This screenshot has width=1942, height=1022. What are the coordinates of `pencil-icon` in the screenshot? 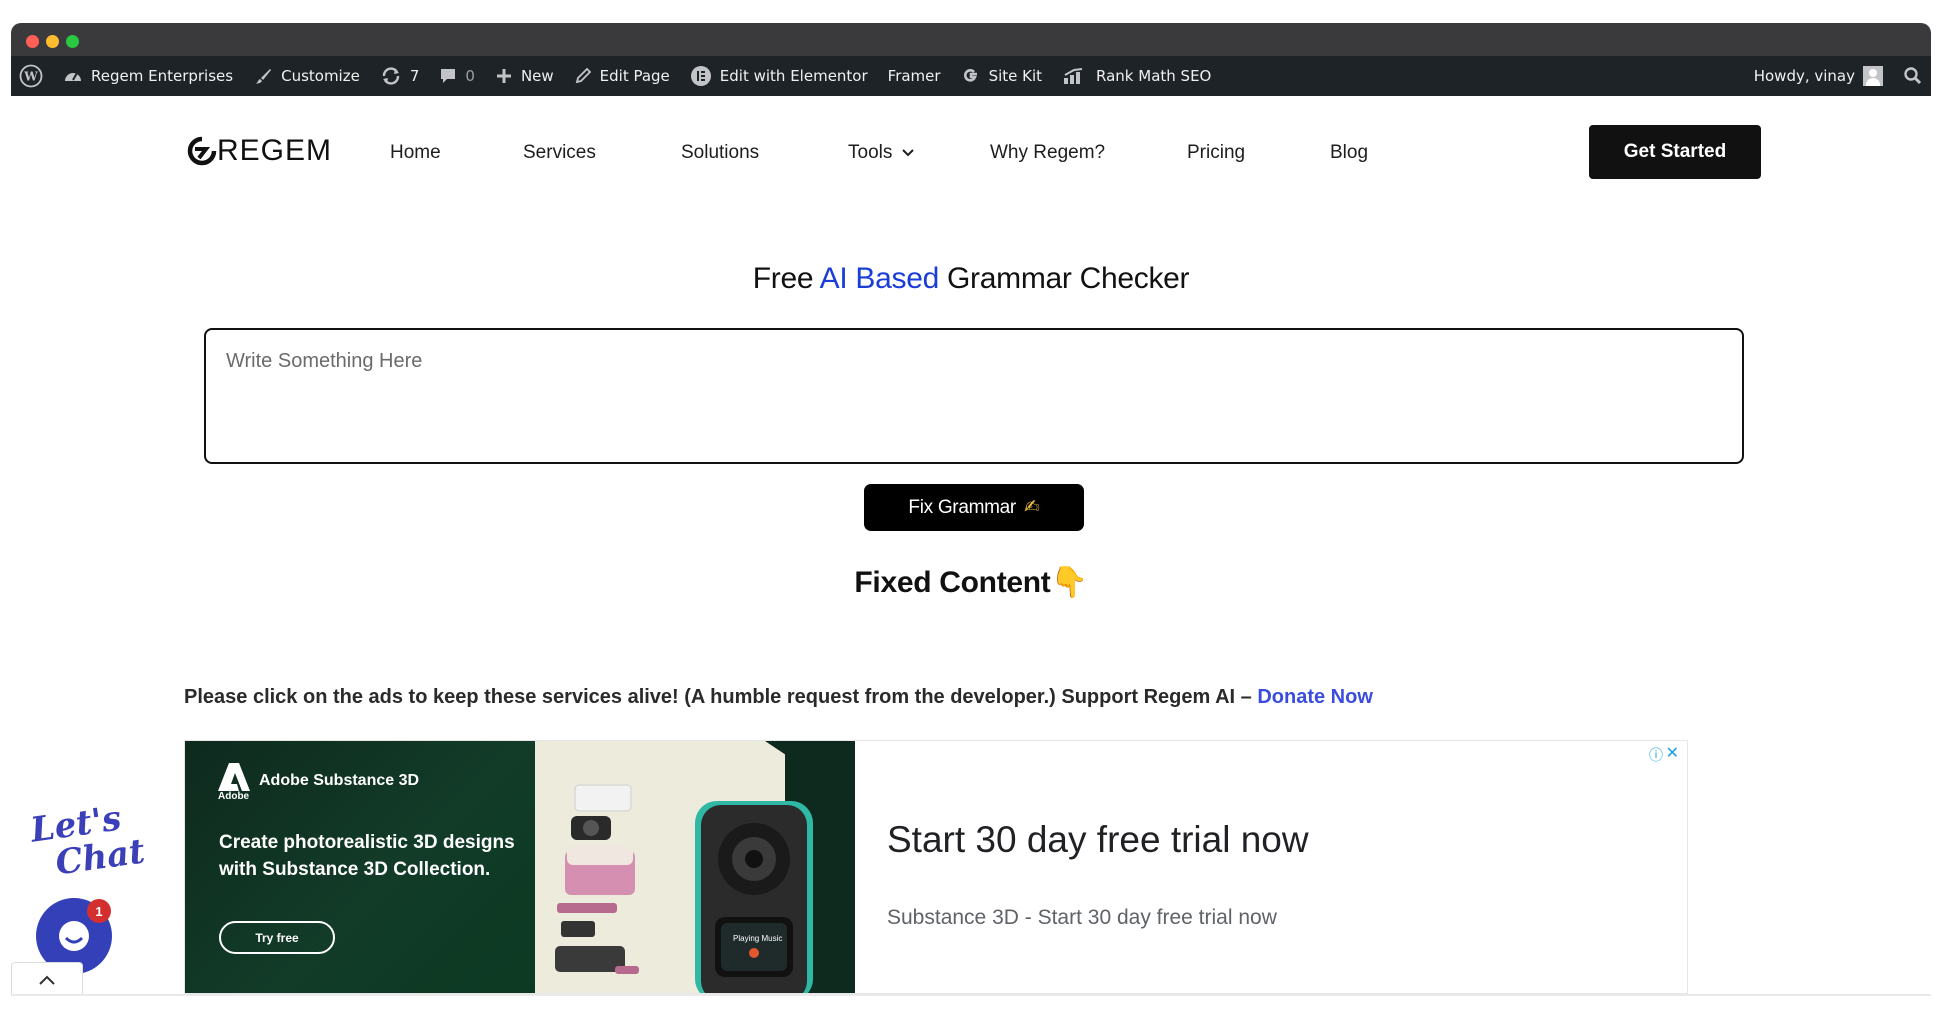 It's located at (583, 76).